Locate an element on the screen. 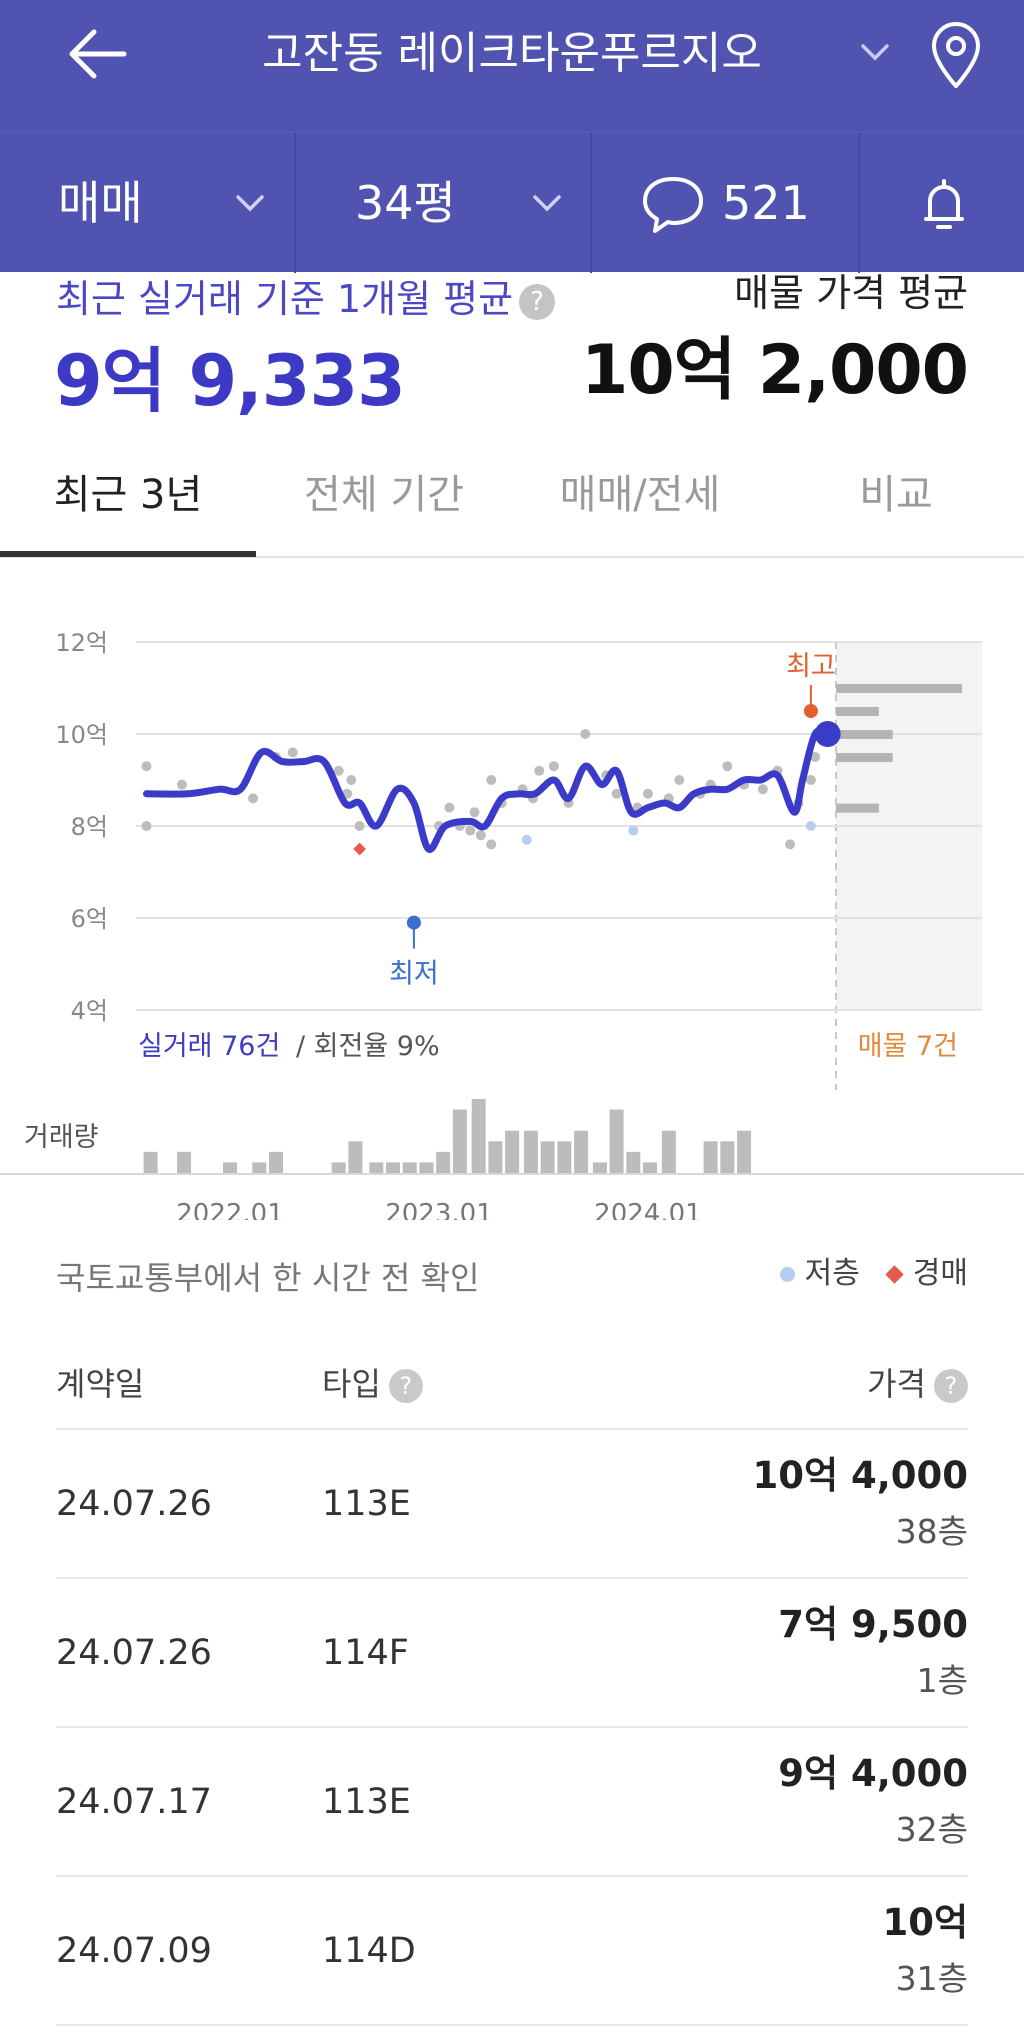 This screenshot has height=2032, width=1024. listing-average-label: 매물 가격 평균 is located at coordinates (851, 293).